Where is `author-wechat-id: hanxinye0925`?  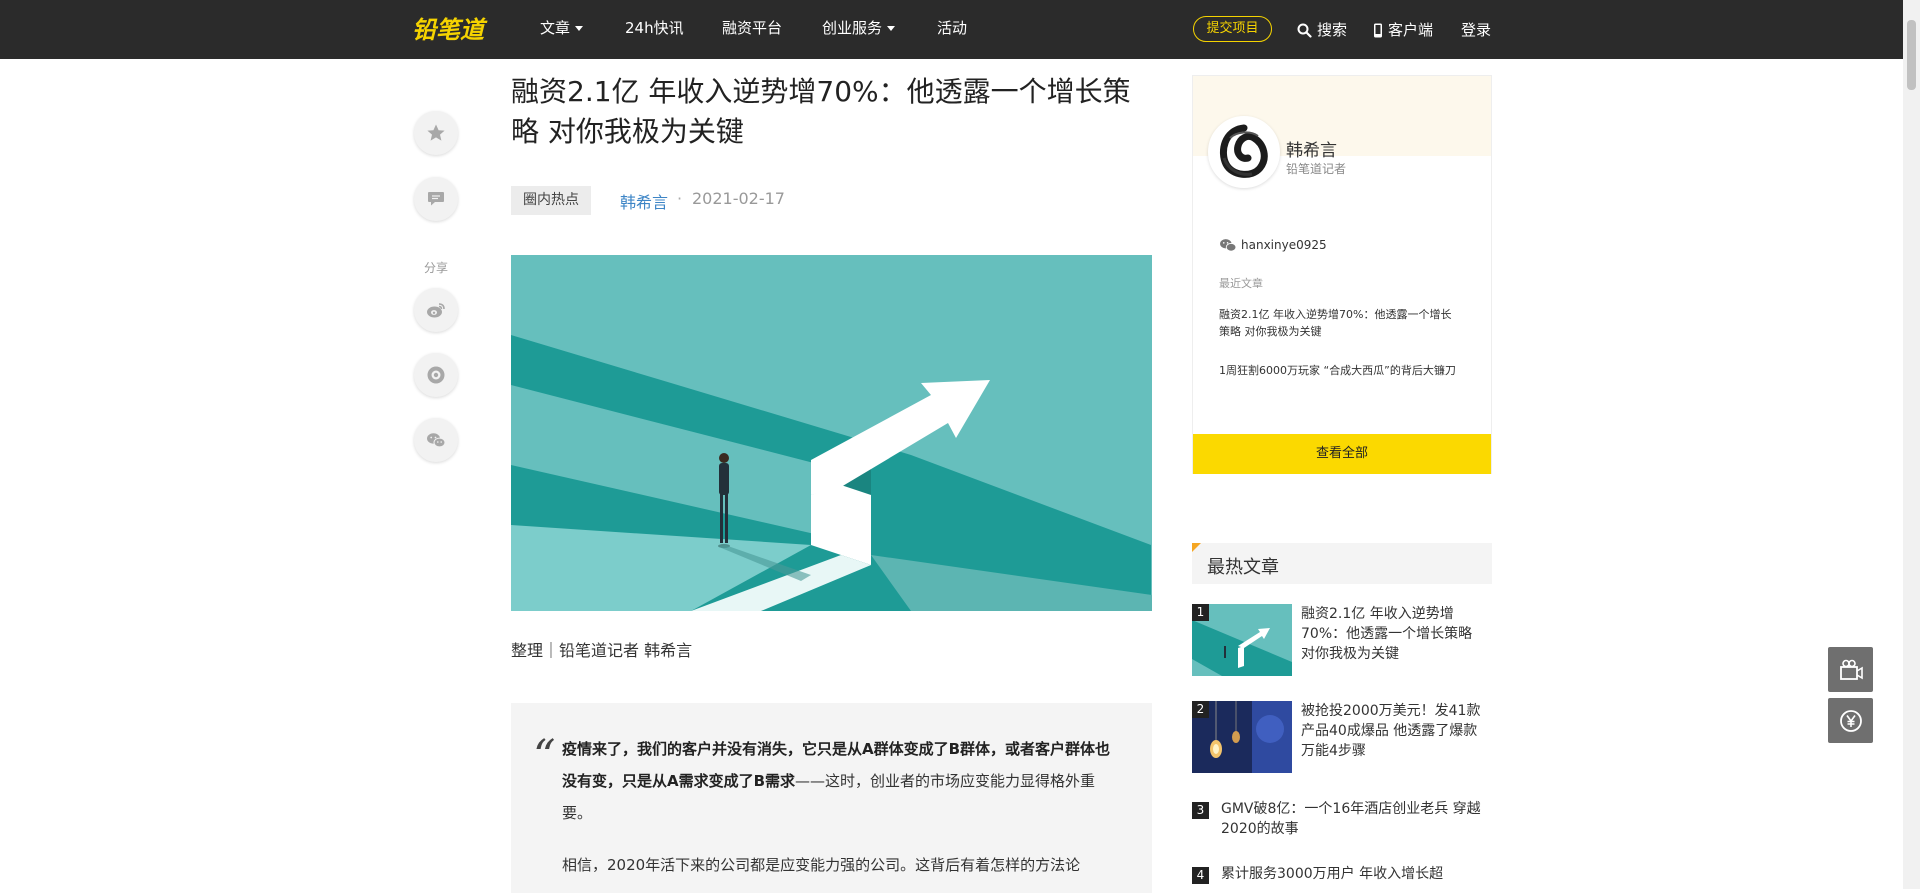
author-wechat-id: hanxinye0925 is located at coordinates (1284, 245).